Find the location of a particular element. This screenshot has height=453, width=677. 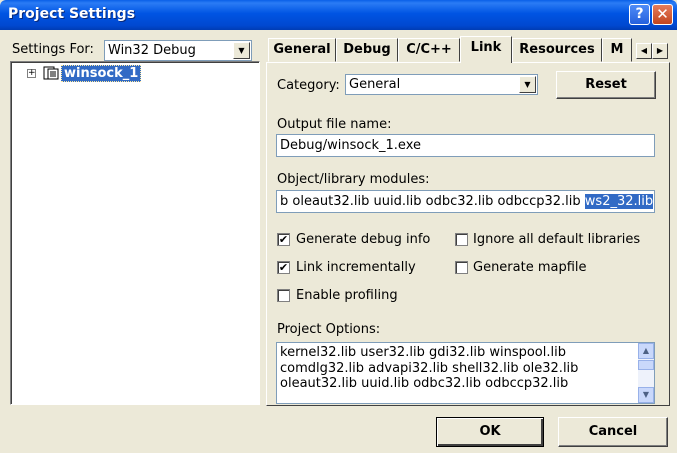

category-value: General is located at coordinates (375, 84).